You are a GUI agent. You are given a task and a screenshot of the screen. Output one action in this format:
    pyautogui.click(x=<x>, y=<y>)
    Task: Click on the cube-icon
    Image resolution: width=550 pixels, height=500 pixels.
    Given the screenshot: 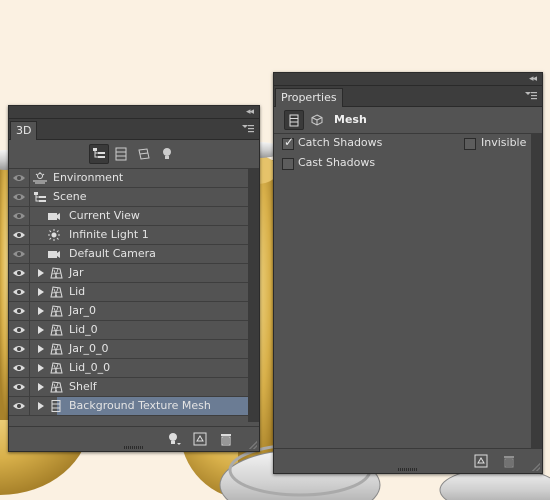 What is the action you would take?
    pyautogui.click(x=317, y=120)
    